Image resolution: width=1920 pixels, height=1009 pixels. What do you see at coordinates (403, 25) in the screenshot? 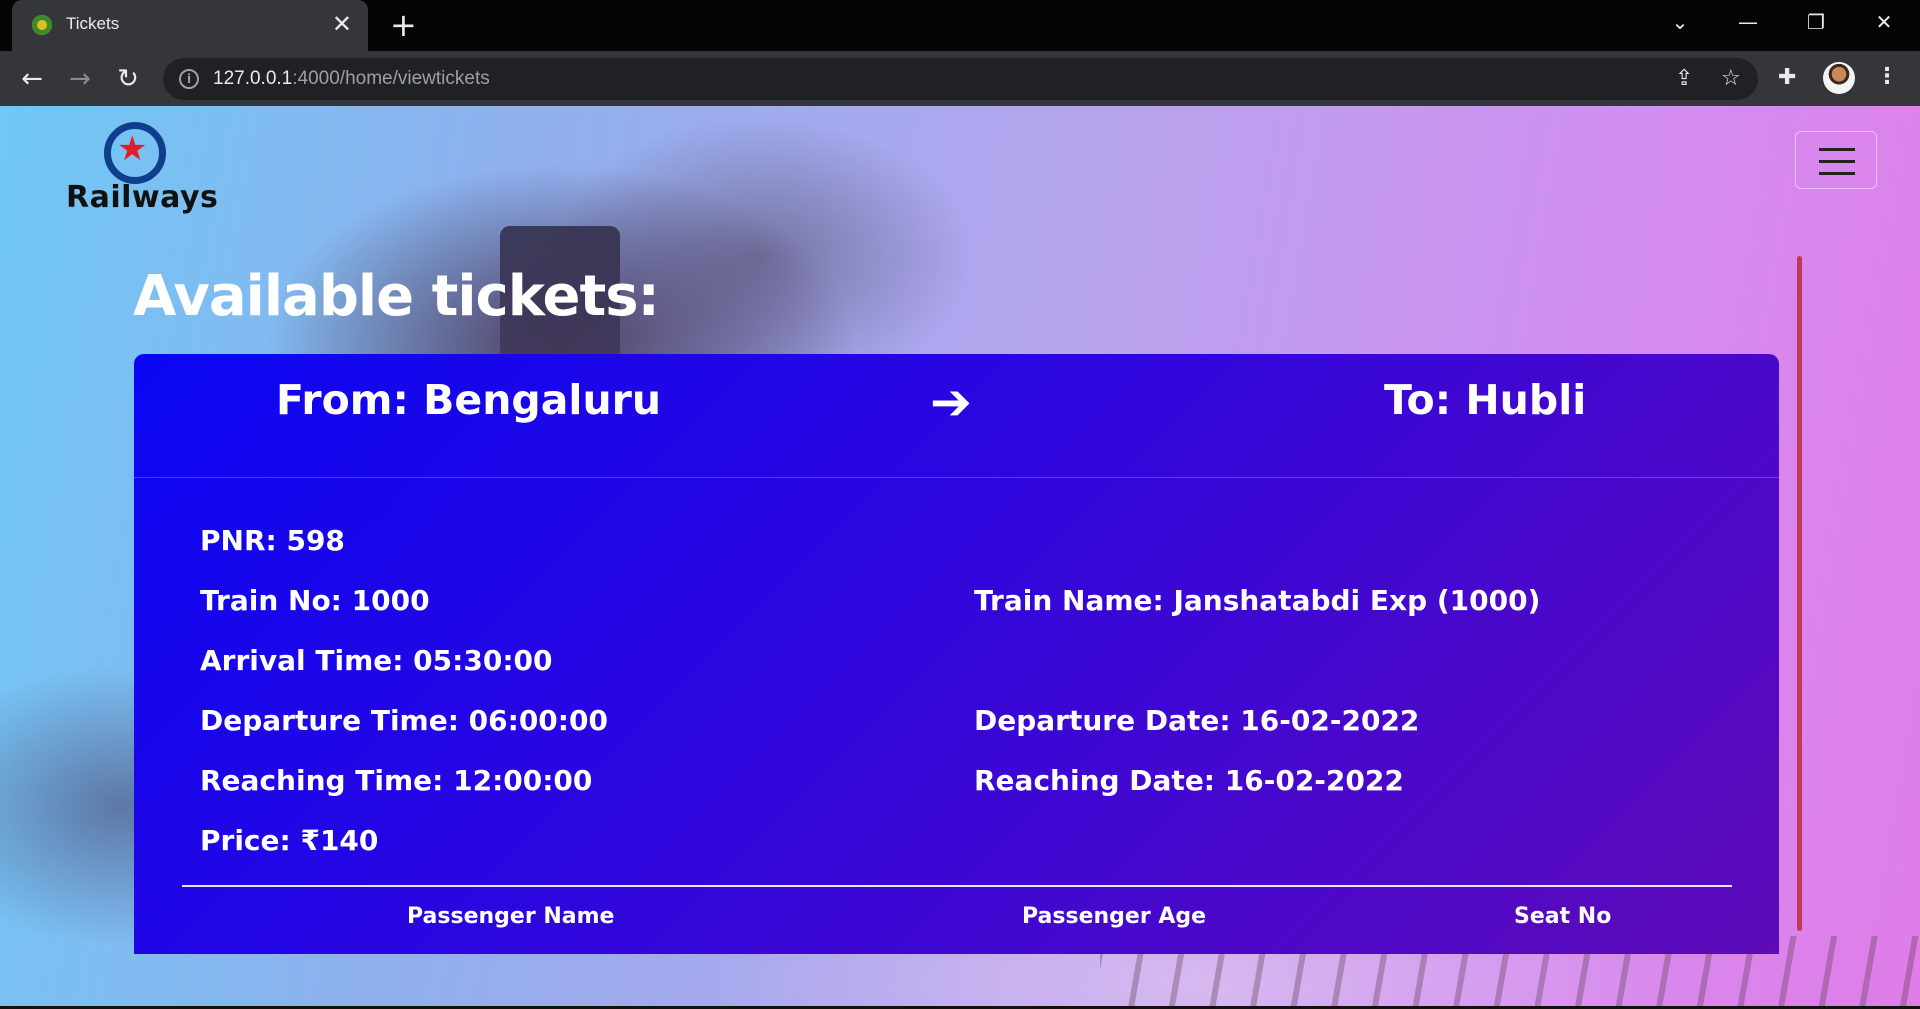
I see `new-tab-button: +` at bounding box center [403, 25].